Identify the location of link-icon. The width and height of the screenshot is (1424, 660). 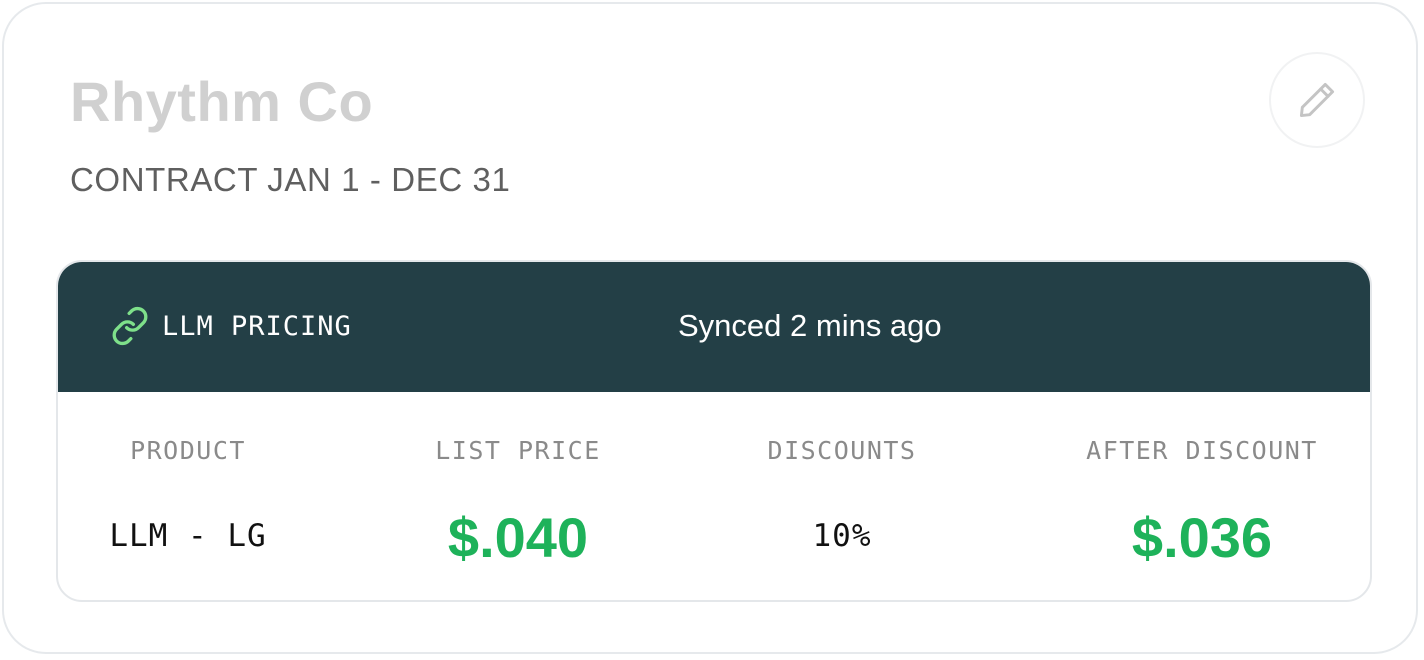
(130, 326).